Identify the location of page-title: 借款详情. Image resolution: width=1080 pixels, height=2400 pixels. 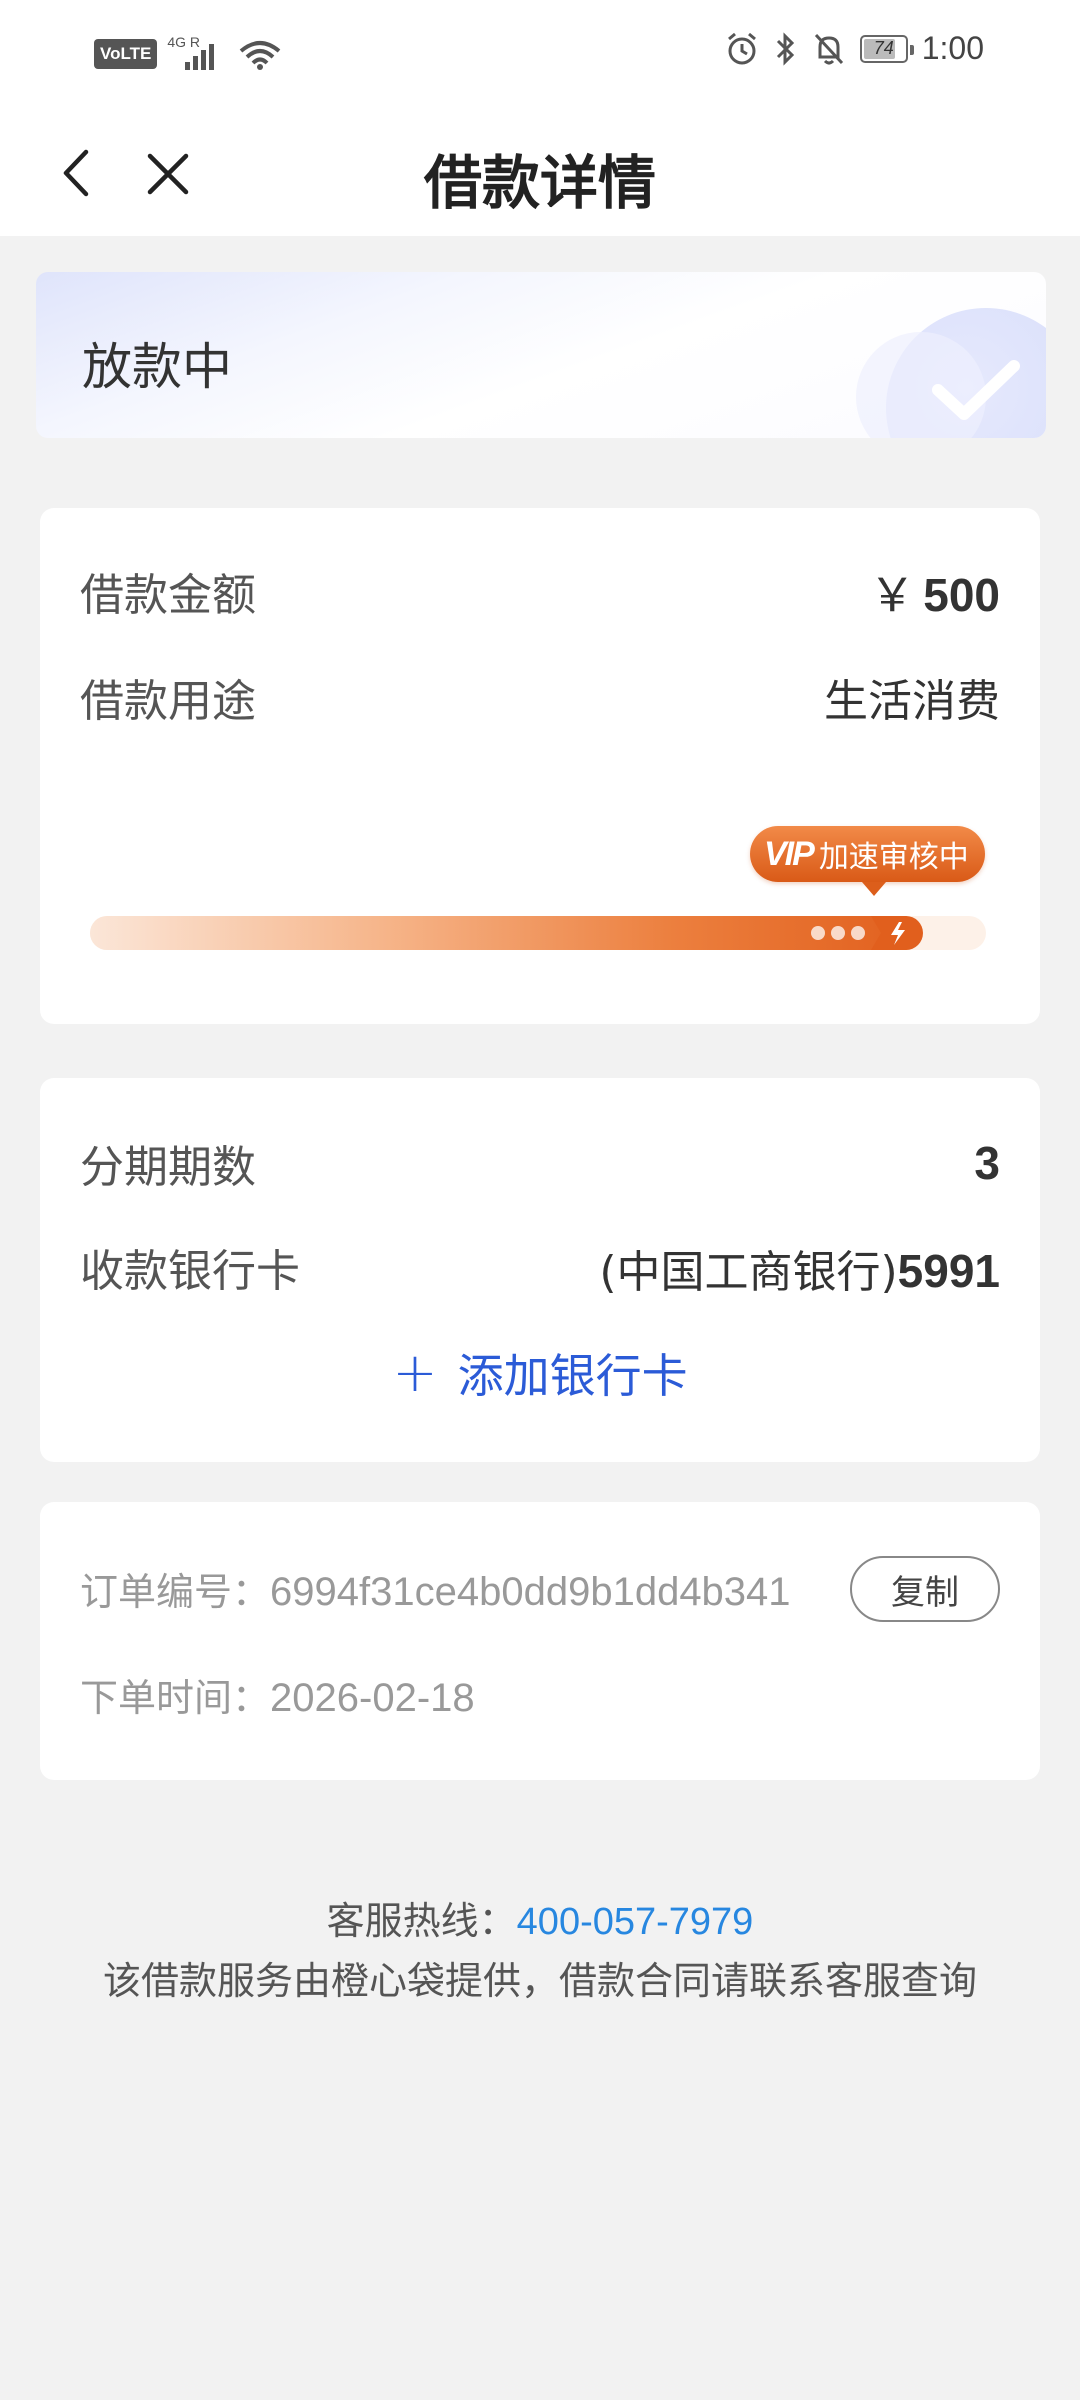
(539, 183).